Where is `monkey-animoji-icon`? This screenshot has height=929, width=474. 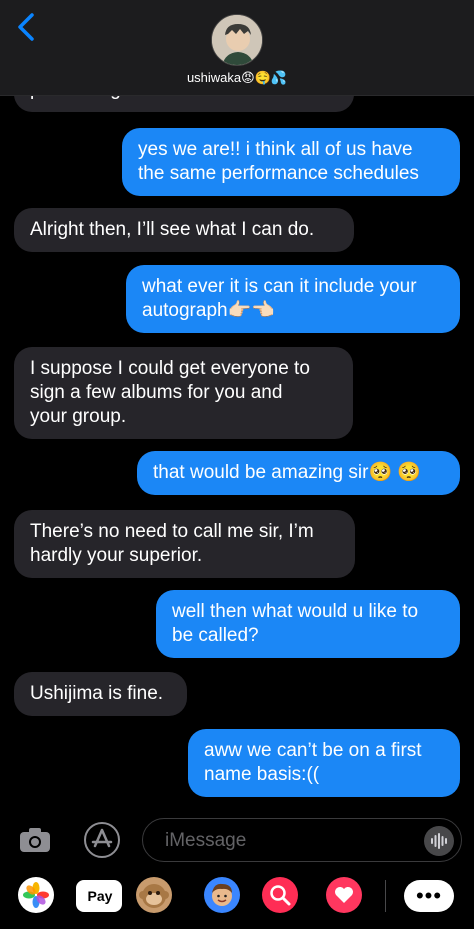 monkey-animoji-icon is located at coordinates (154, 895).